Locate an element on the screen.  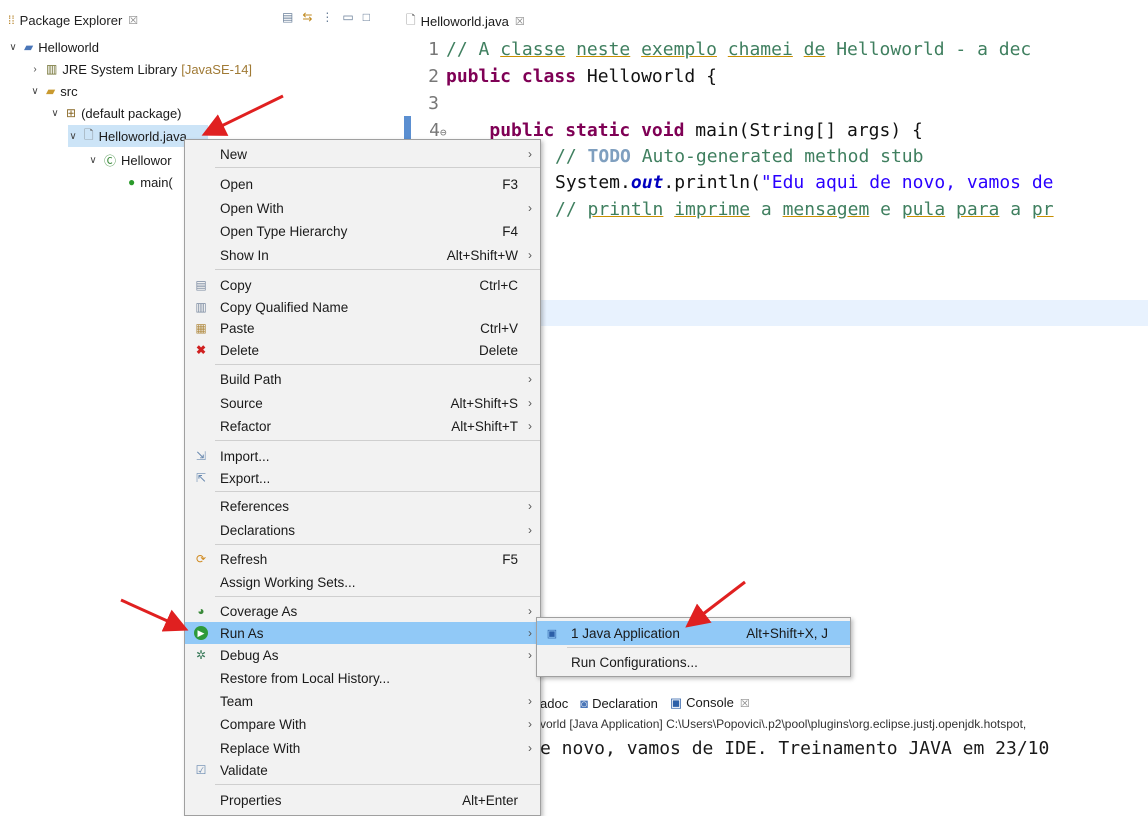
menu-item-run-as: ▶ Run As › is located at coordinates (362, 633).